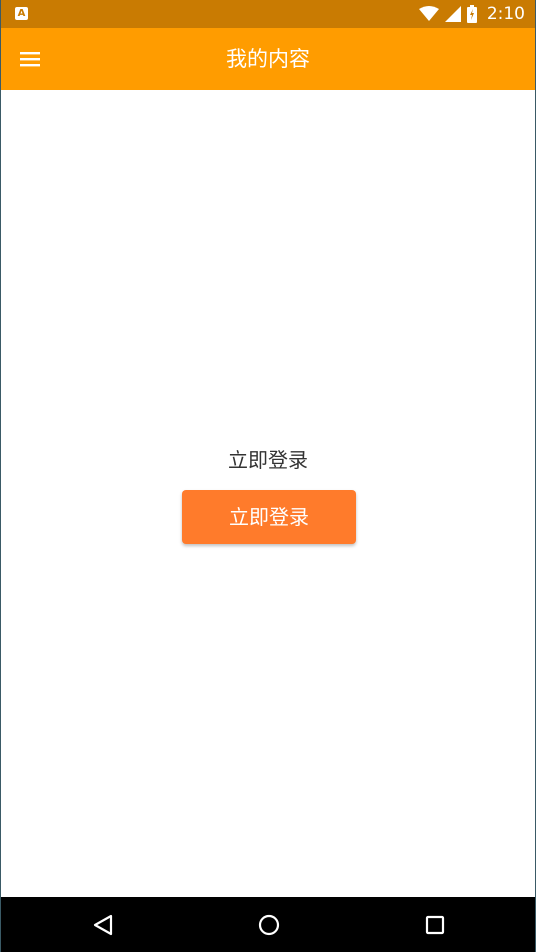 The image size is (536, 952). What do you see at coordinates (21, 13) in the screenshot?
I see `notification-icon: A` at bounding box center [21, 13].